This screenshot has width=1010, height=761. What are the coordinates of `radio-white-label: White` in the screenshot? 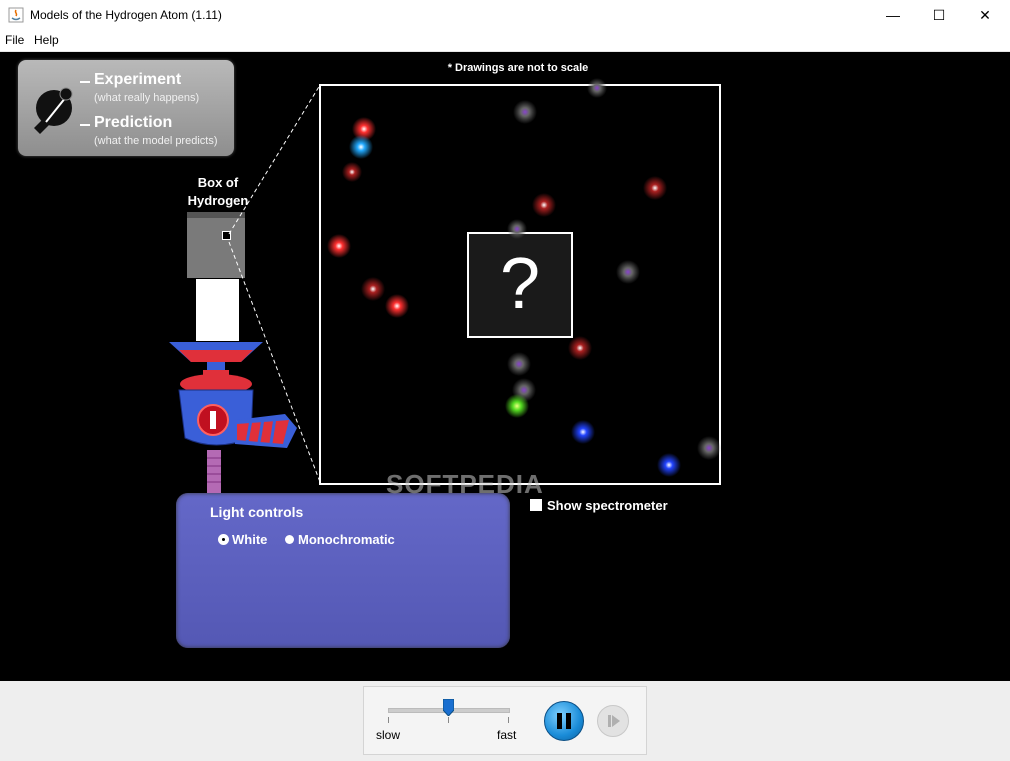 It's located at (250, 539).